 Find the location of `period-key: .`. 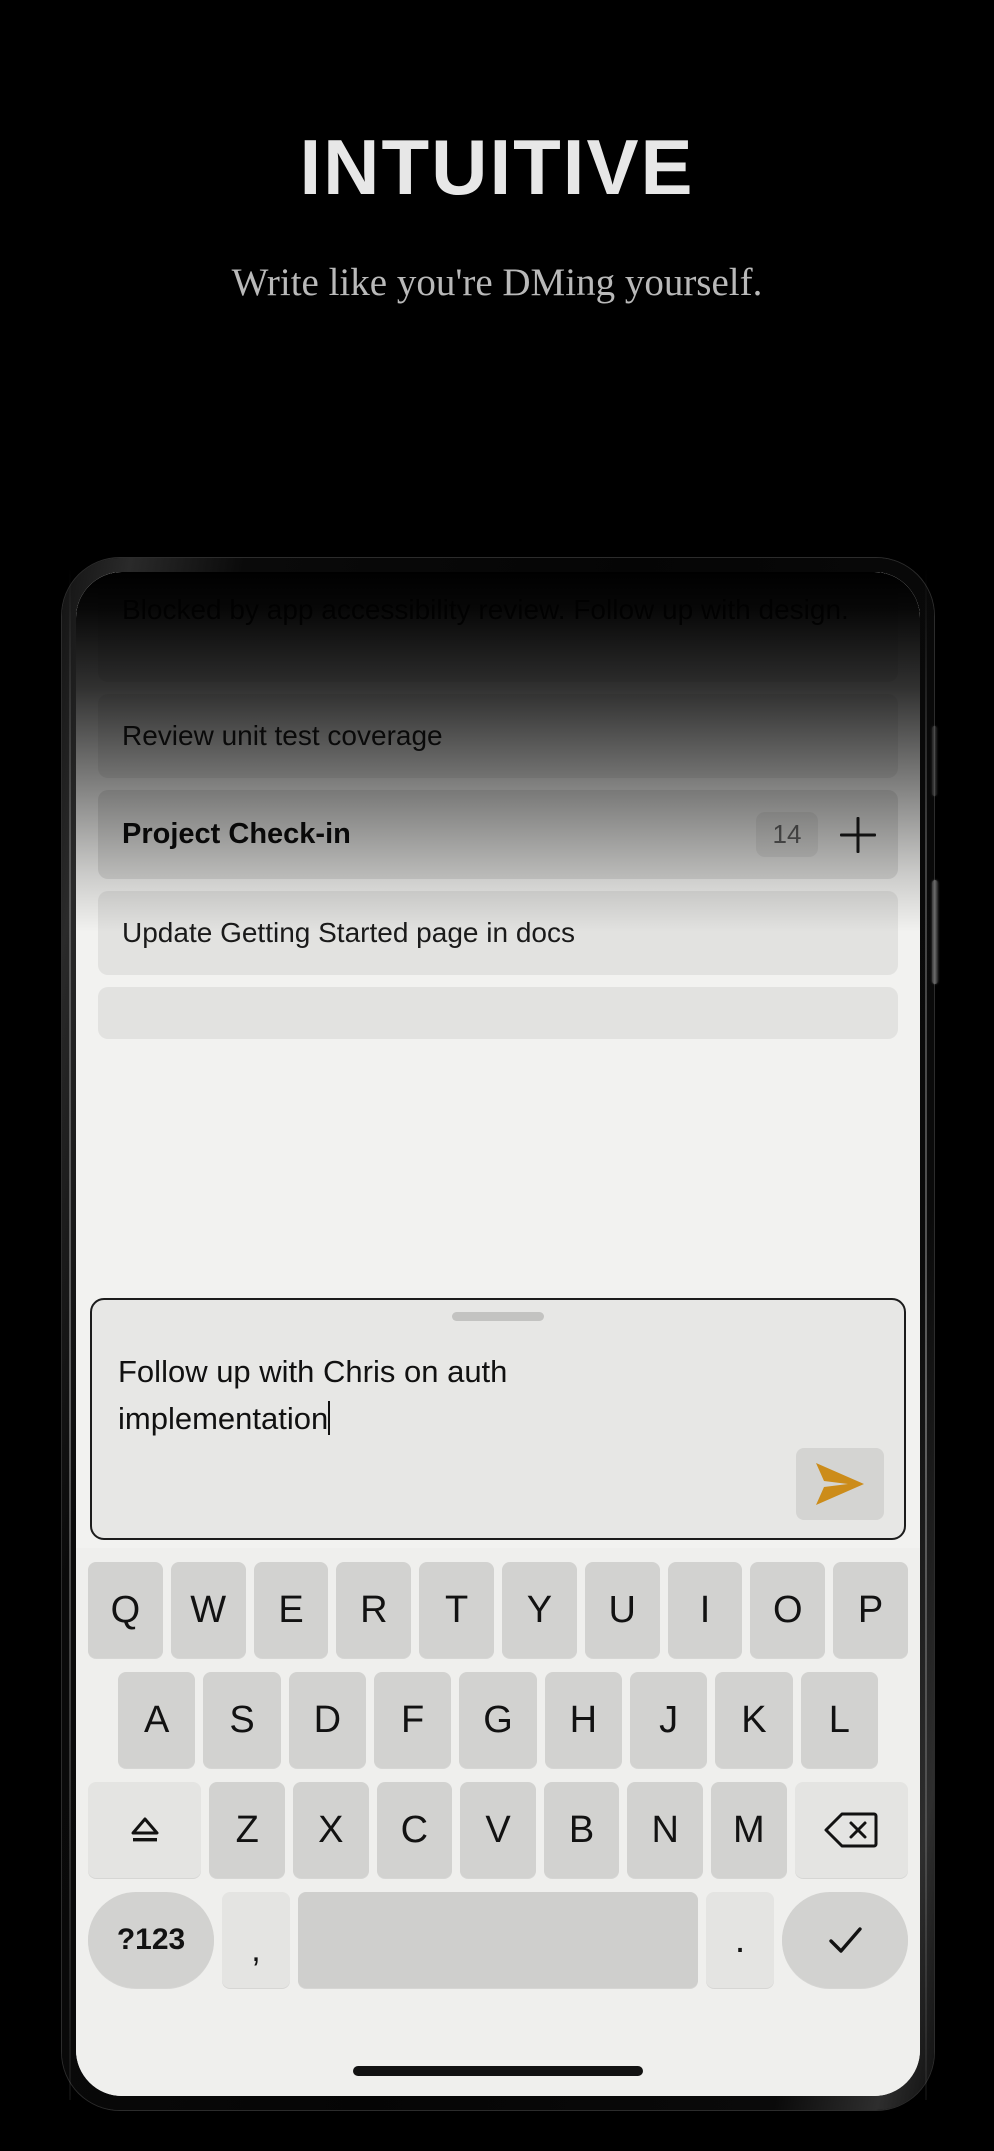

period-key: . is located at coordinates (740, 1940).